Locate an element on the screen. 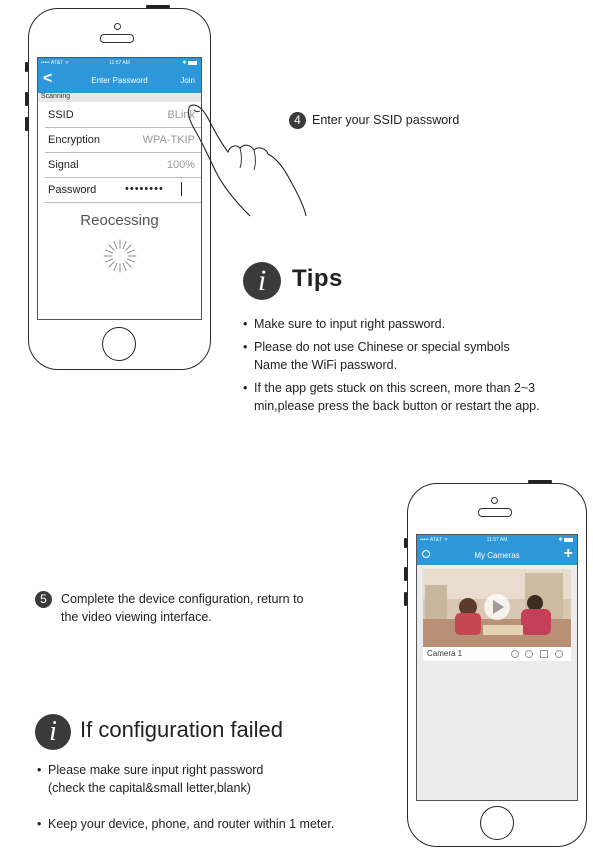 The width and height of the screenshot is (593, 855). camera-thumbnail is located at coordinates (497, 608).